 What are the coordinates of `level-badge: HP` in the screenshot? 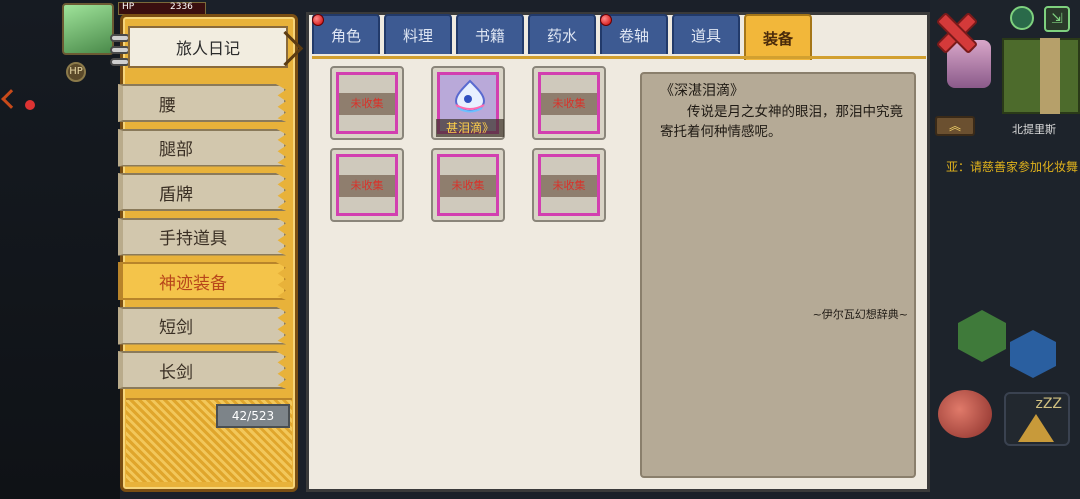 It's located at (76, 72).